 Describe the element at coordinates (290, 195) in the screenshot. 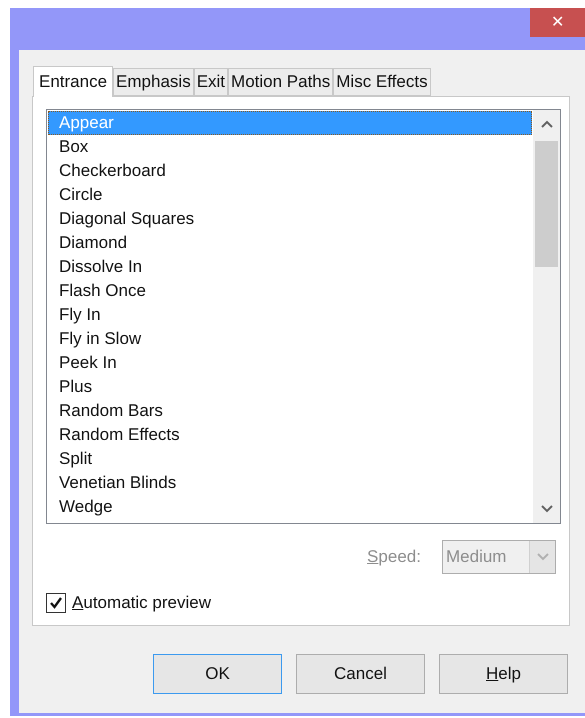

I see `list-item: Circle` at that location.